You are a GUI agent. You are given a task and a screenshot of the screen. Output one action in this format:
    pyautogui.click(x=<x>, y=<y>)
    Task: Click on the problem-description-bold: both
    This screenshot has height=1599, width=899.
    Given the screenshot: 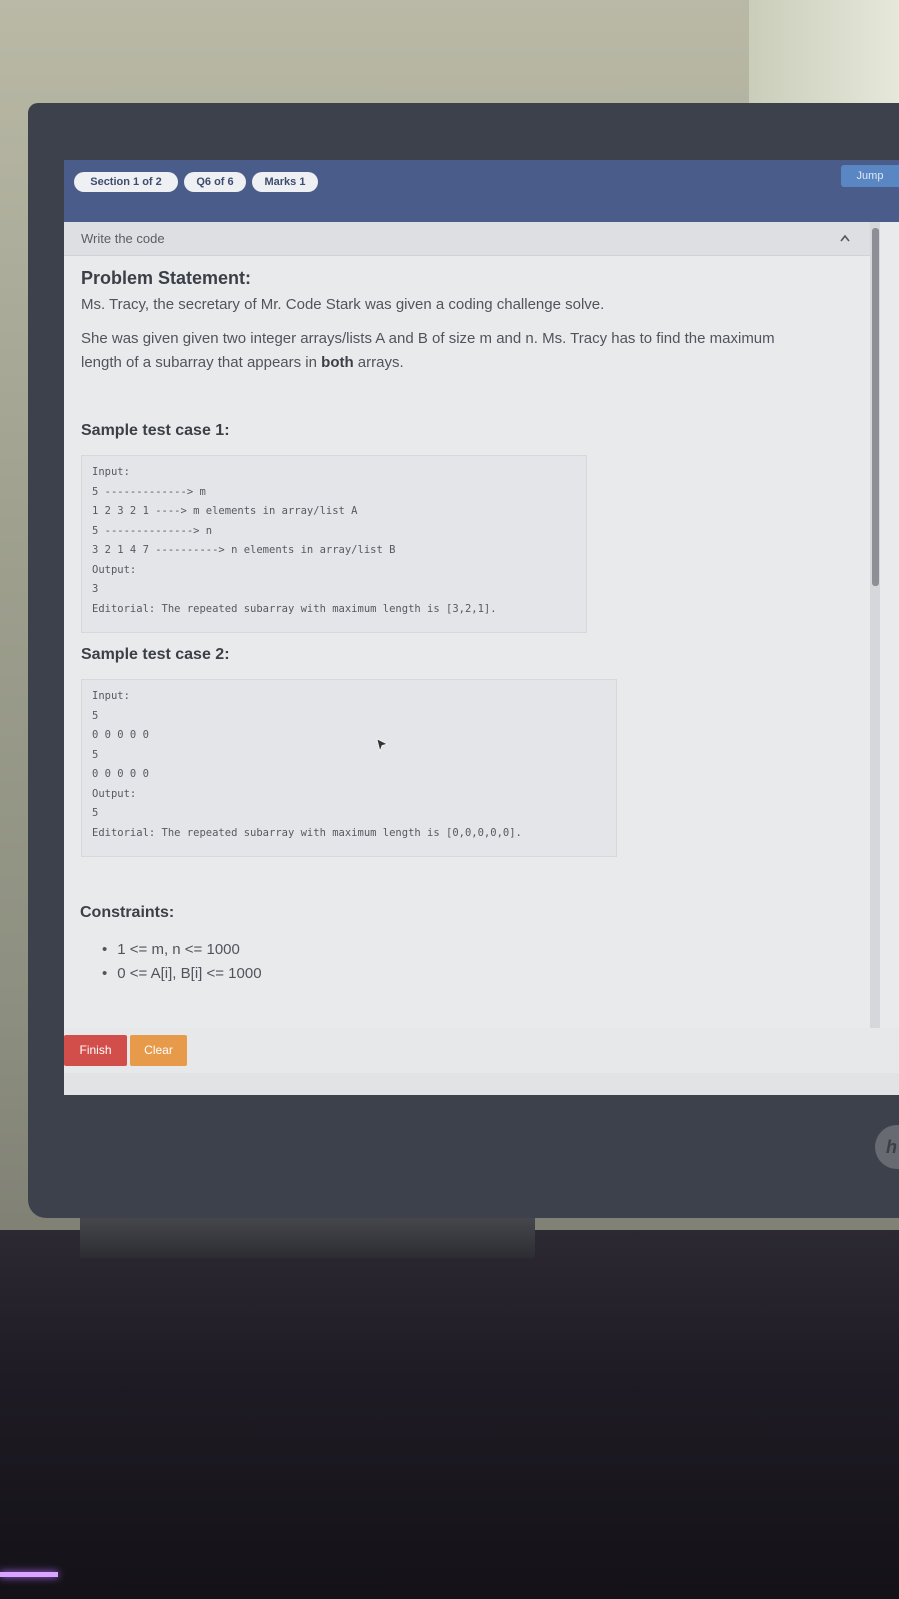 What is the action you would take?
    pyautogui.click(x=337, y=362)
    